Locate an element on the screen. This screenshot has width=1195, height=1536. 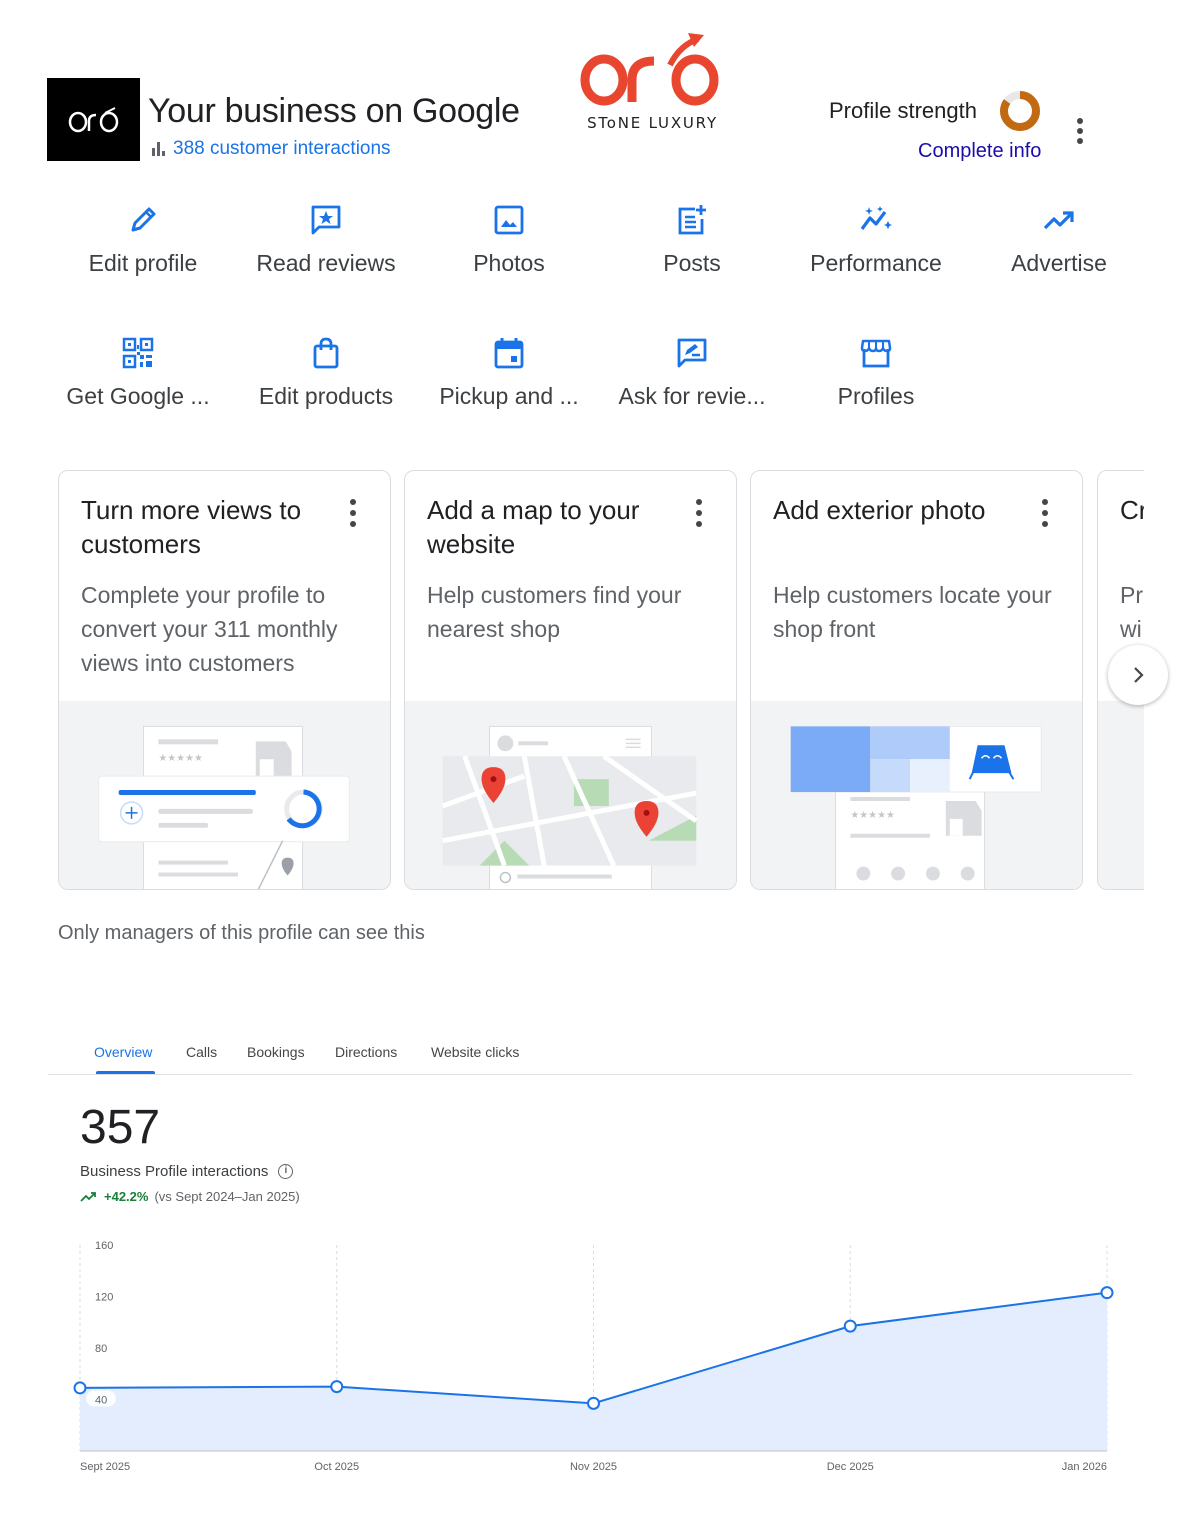
action-label: Posts is located at coordinates (692, 263).